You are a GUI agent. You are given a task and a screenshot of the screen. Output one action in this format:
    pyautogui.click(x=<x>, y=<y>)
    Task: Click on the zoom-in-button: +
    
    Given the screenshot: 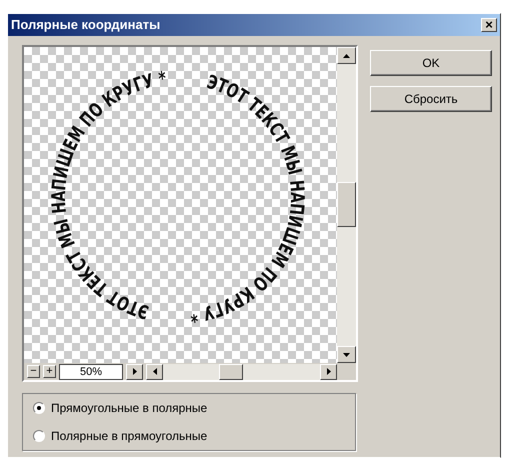 What is the action you would take?
    pyautogui.click(x=49, y=371)
    